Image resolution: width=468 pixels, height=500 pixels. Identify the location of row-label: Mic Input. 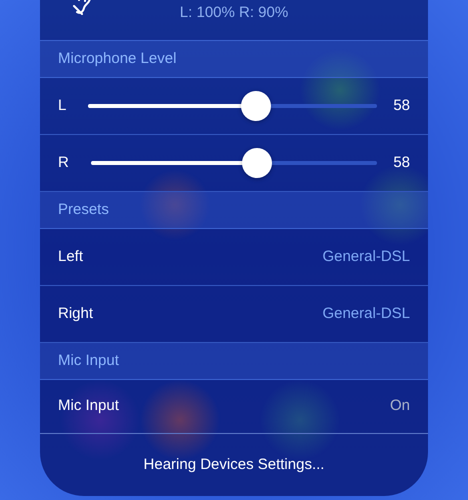
(88, 406).